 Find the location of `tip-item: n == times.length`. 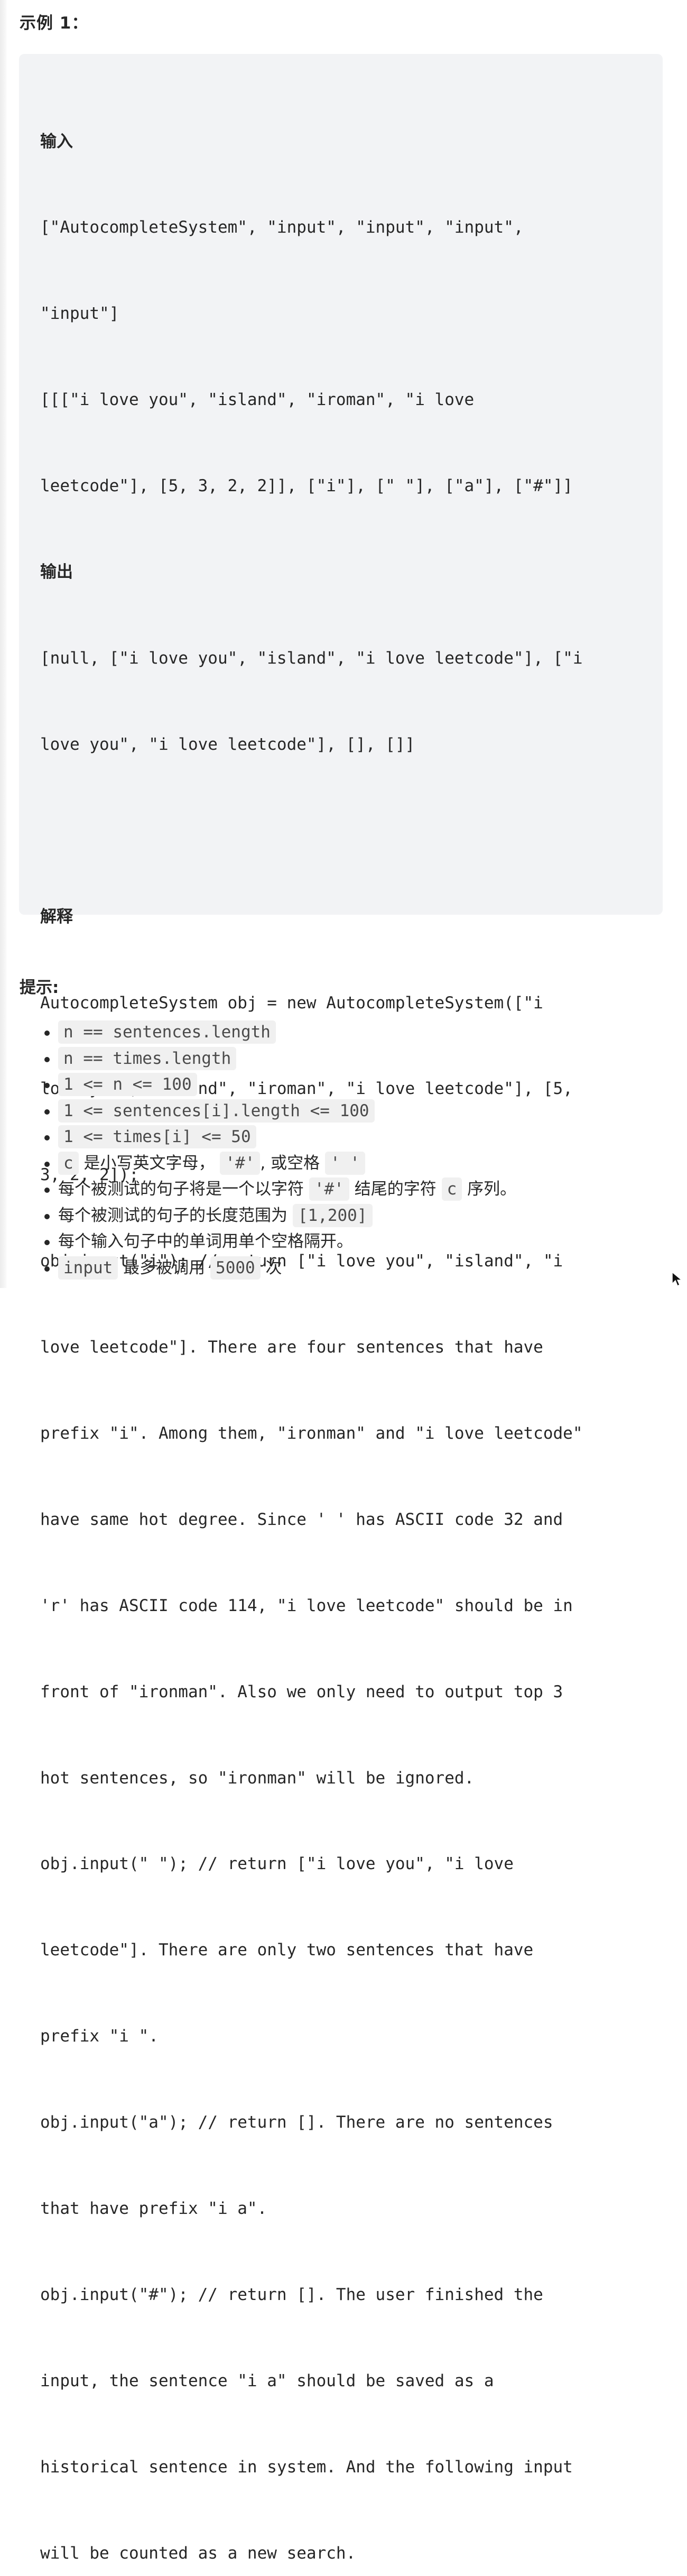

tip-item: n == times.length is located at coordinates (280, 1059).